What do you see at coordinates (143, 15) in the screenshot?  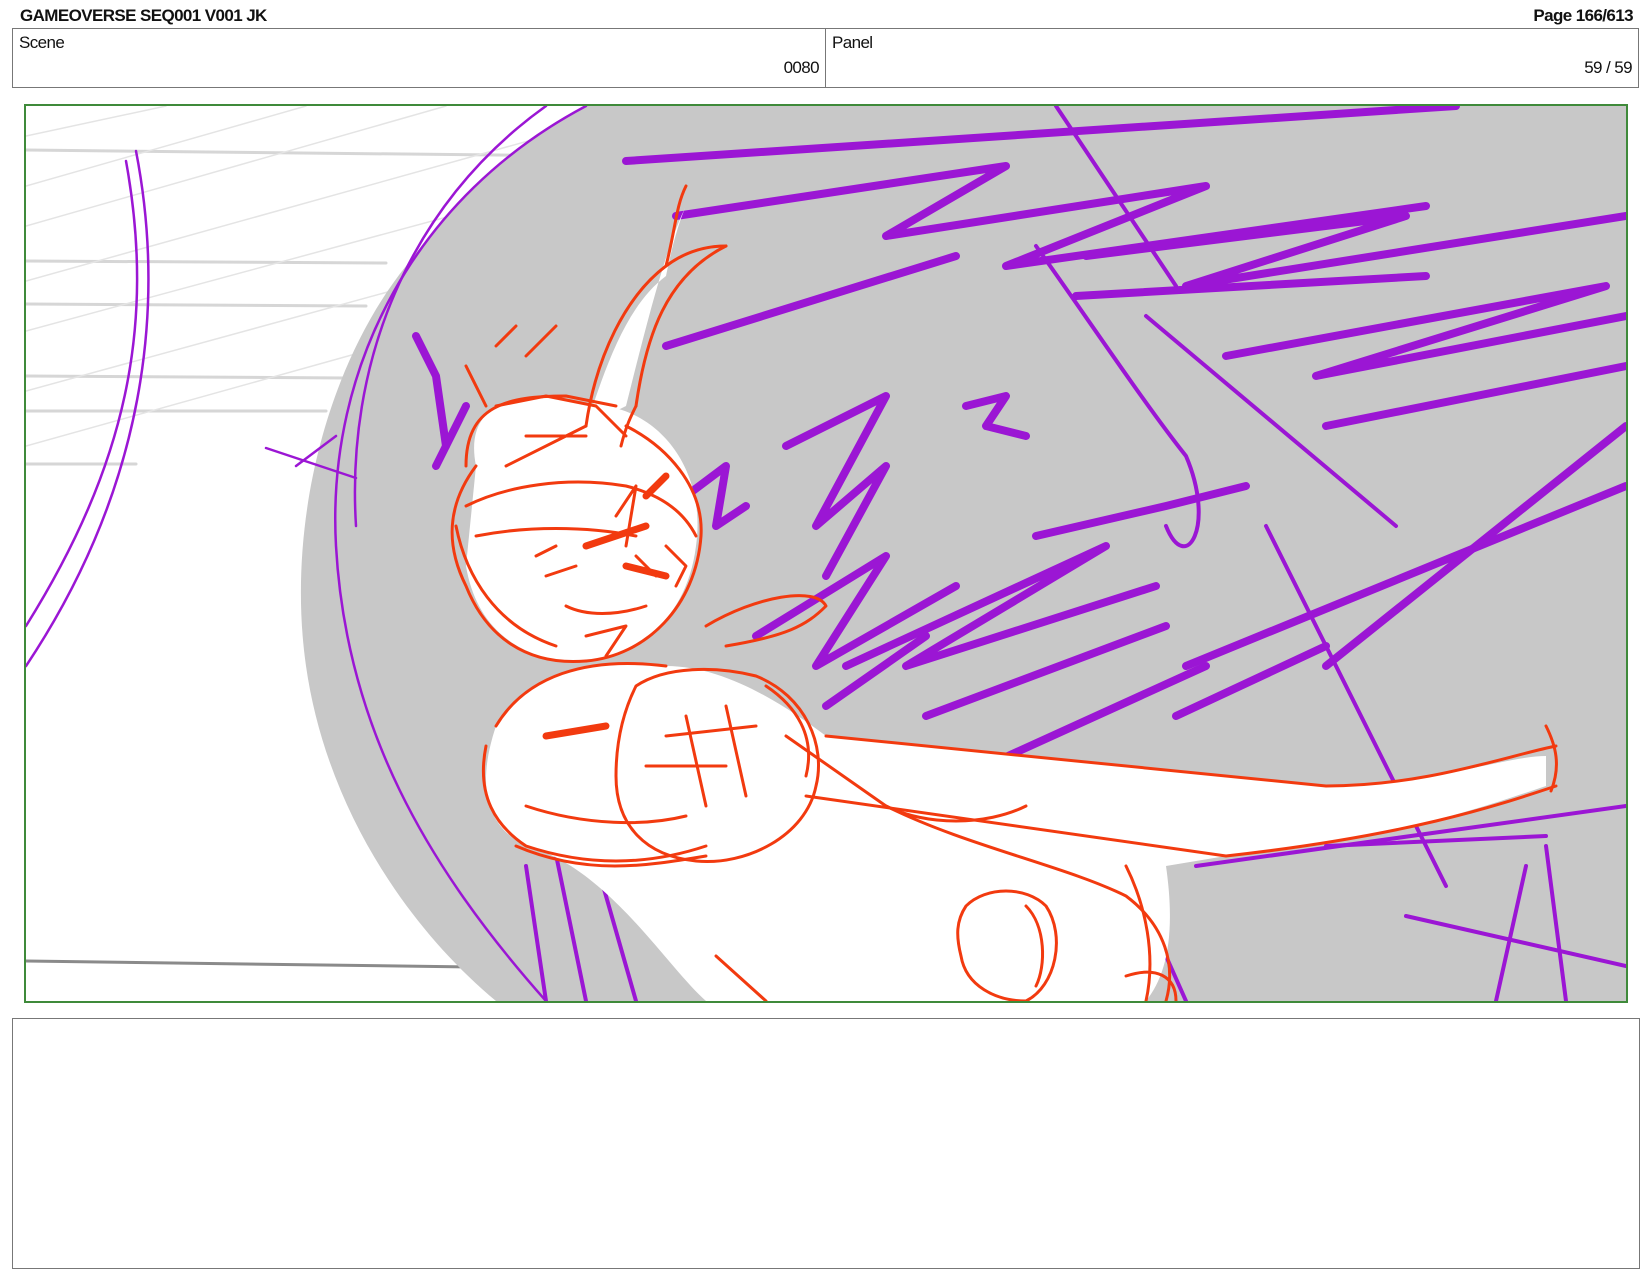 I see `document-title: GAMEOVERSE SEQ001 V001 JK` at bounding box center [143, 15].